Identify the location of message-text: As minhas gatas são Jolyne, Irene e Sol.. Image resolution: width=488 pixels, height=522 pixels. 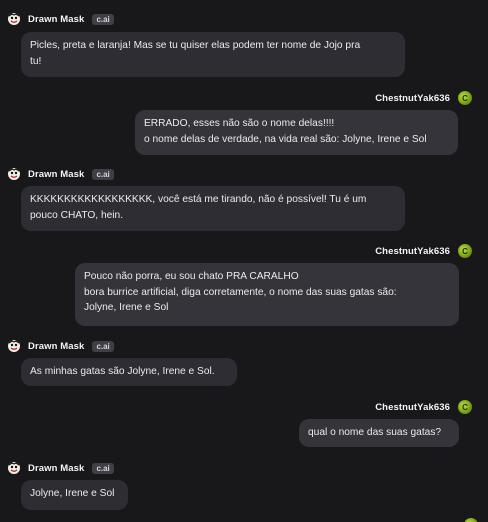
(122, 371).